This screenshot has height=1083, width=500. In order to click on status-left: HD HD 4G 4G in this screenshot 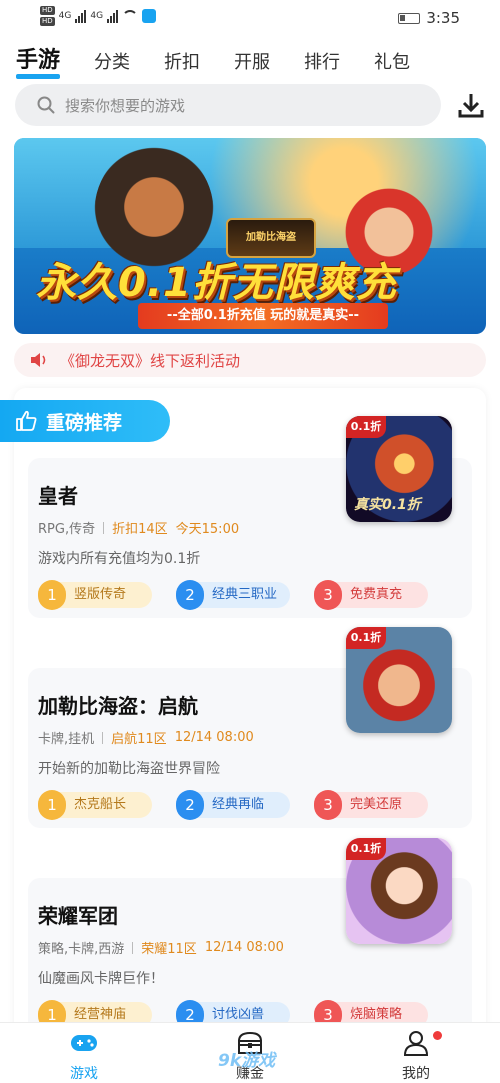, I will do `click(98, 16)`.